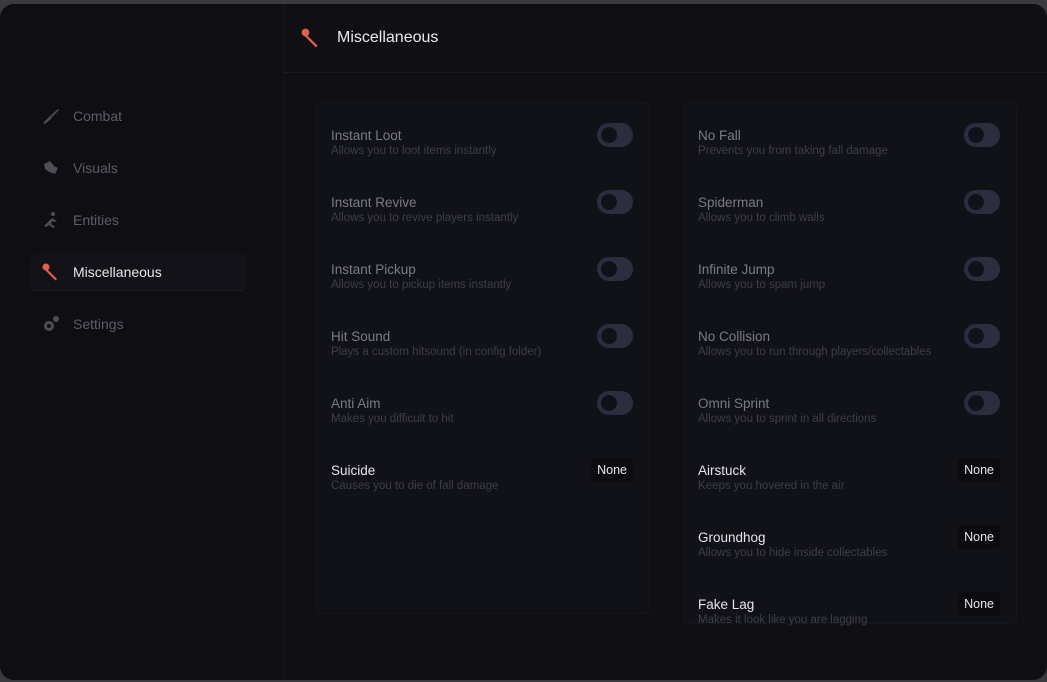 The height and width of the screenshot is (682, 1047). Describe the element at coordinates (719, 135) in the screenshot. I see `setting-name: No Fall` at that location.